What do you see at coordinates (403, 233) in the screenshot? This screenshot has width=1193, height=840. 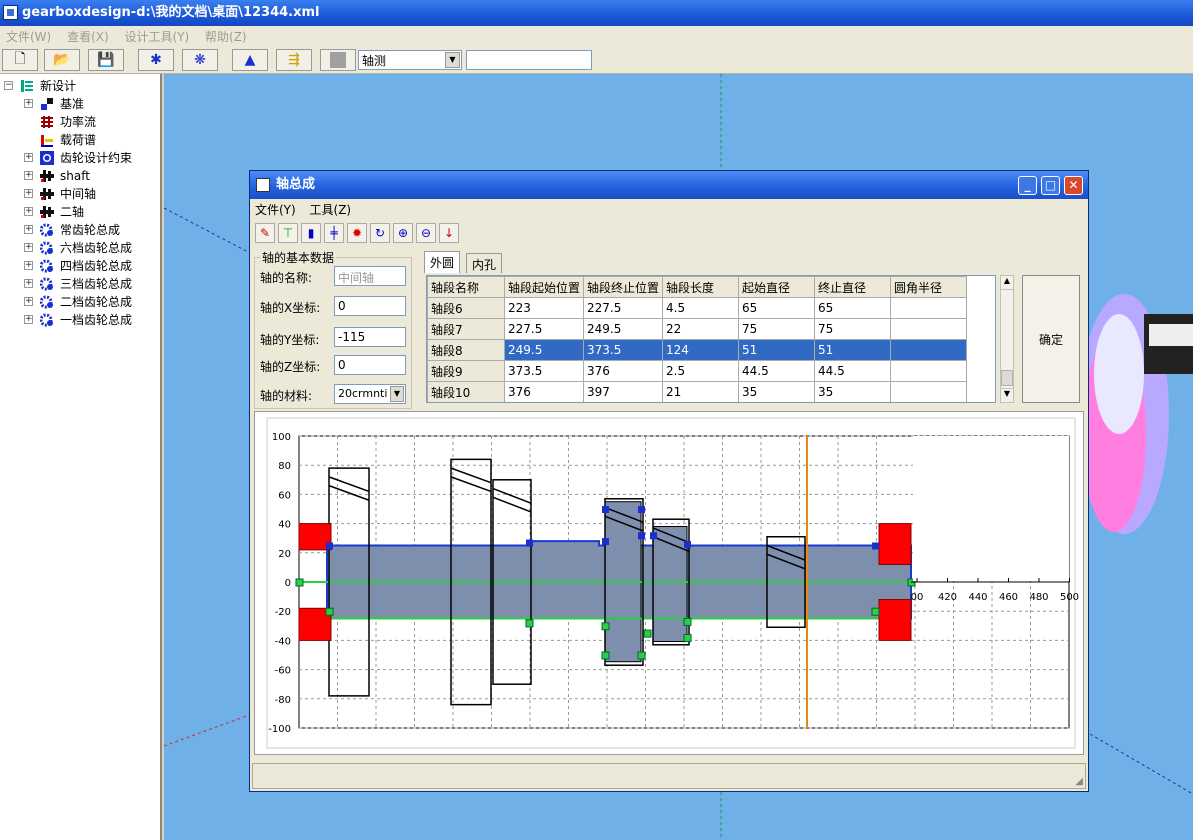 I see `center-tool-button: ⊕` at bounding box center [403, 233].